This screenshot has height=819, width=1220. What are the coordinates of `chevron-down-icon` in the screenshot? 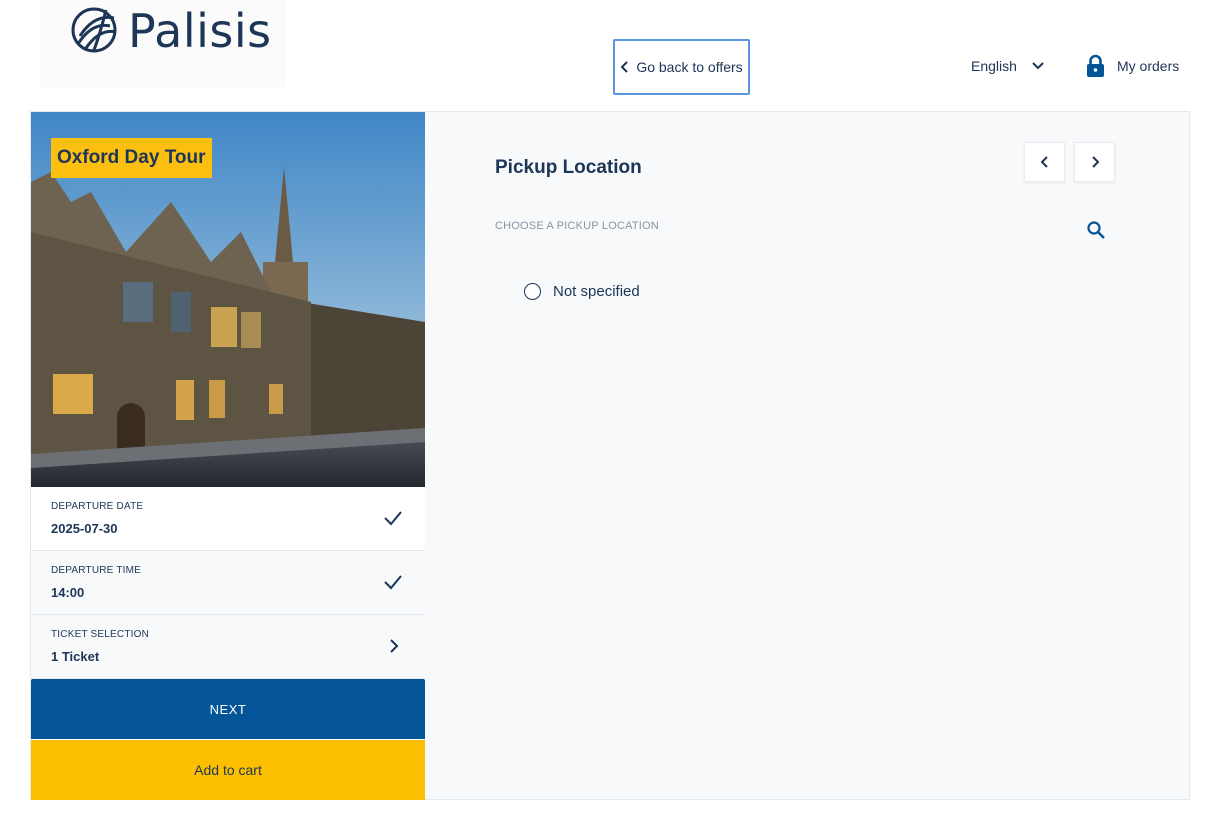 It's located at (1038, 66).